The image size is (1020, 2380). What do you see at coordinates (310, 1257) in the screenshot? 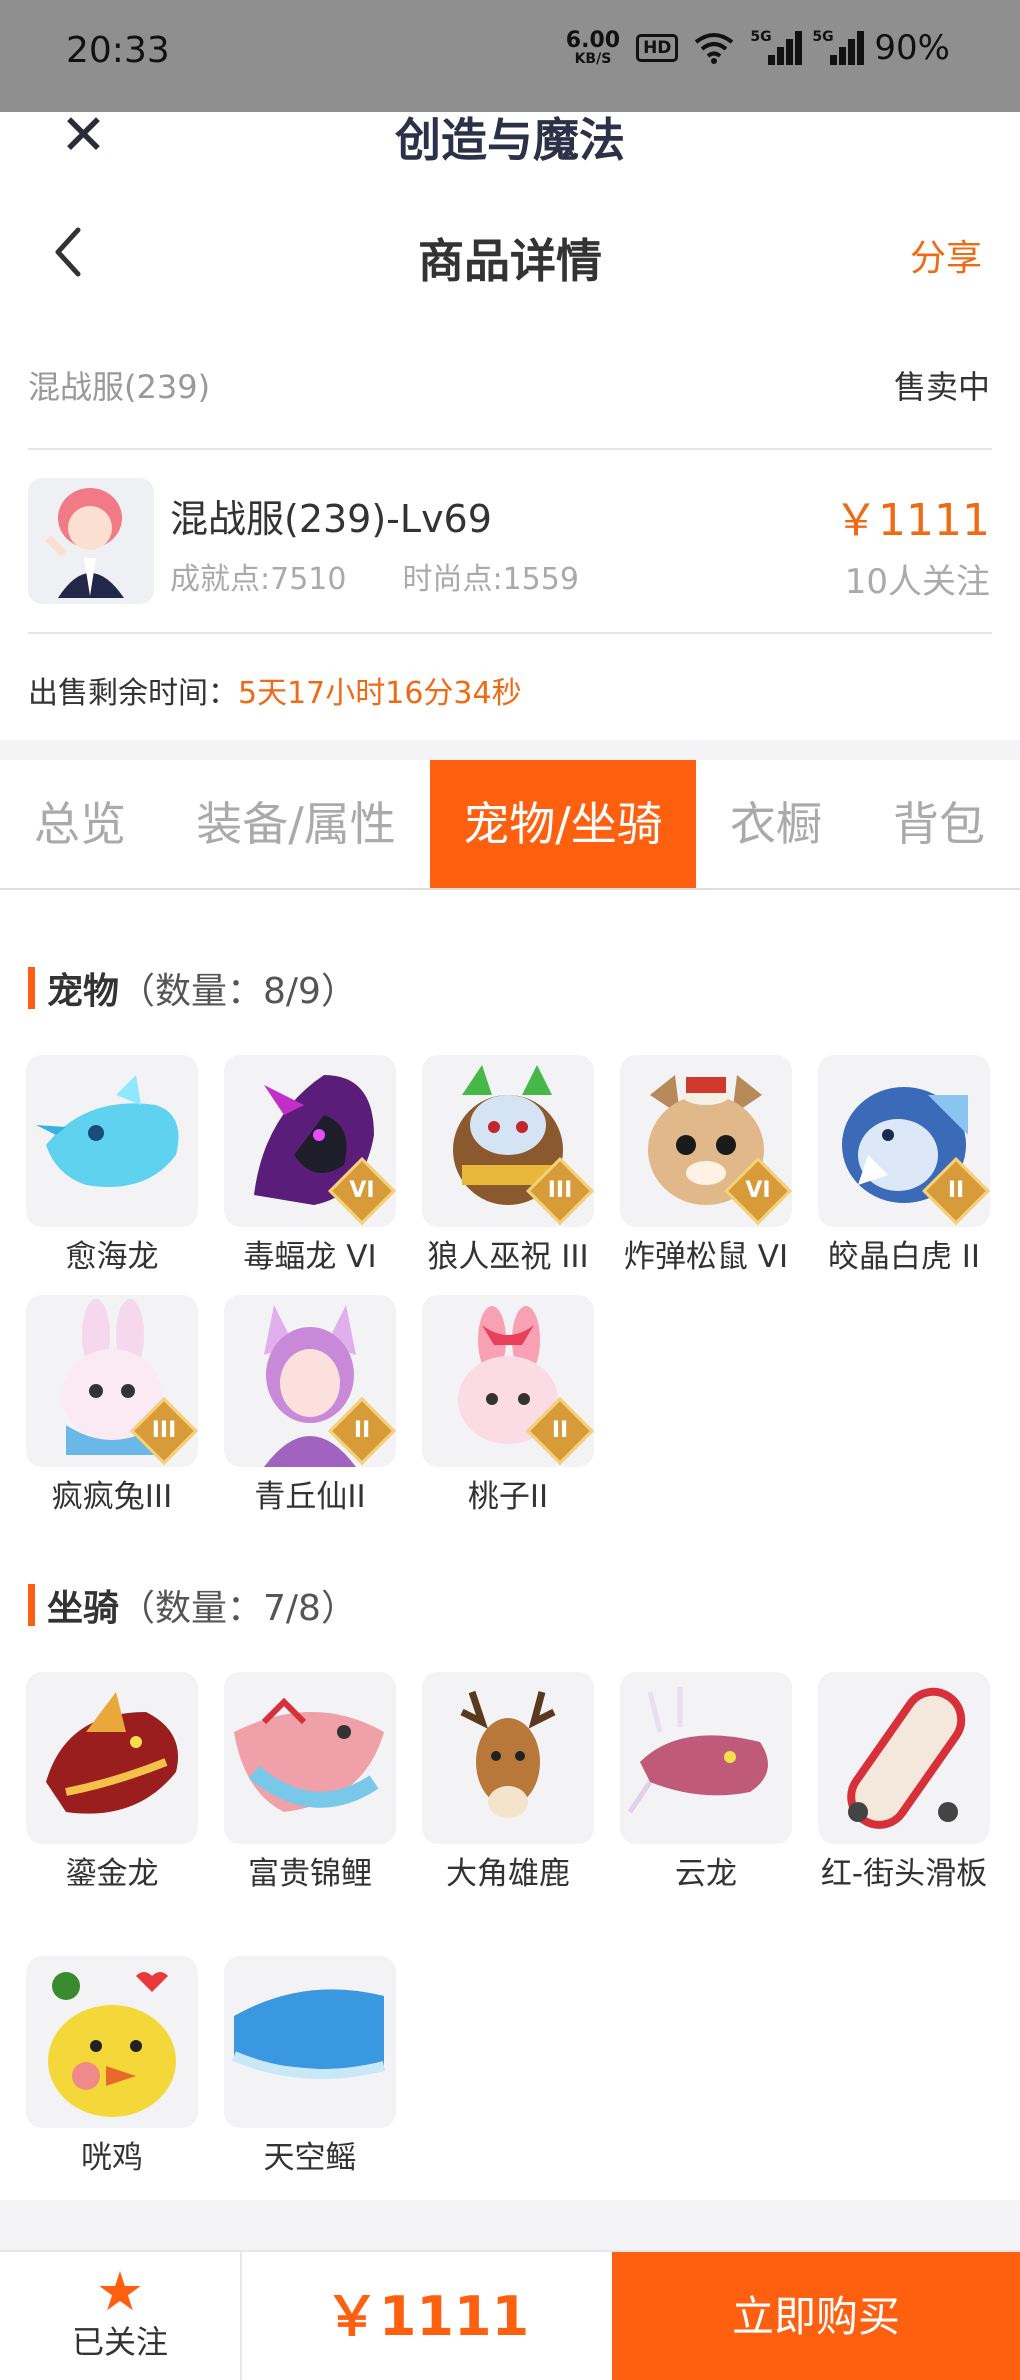
I see `pet-name: 毒蝠龙 VI` at bounding box center [310, 1257].